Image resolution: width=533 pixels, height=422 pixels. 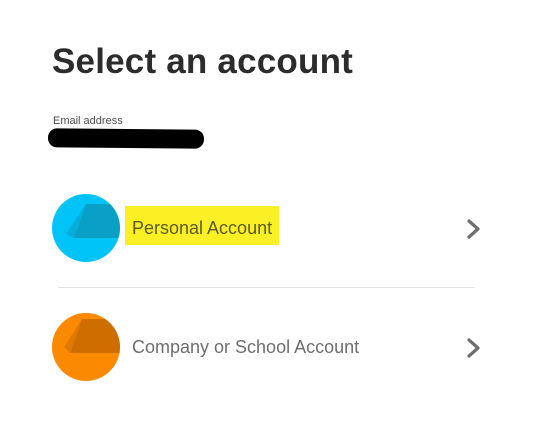 I want to click on personal-account-option: Personal Account, so click(x=268, y=229).